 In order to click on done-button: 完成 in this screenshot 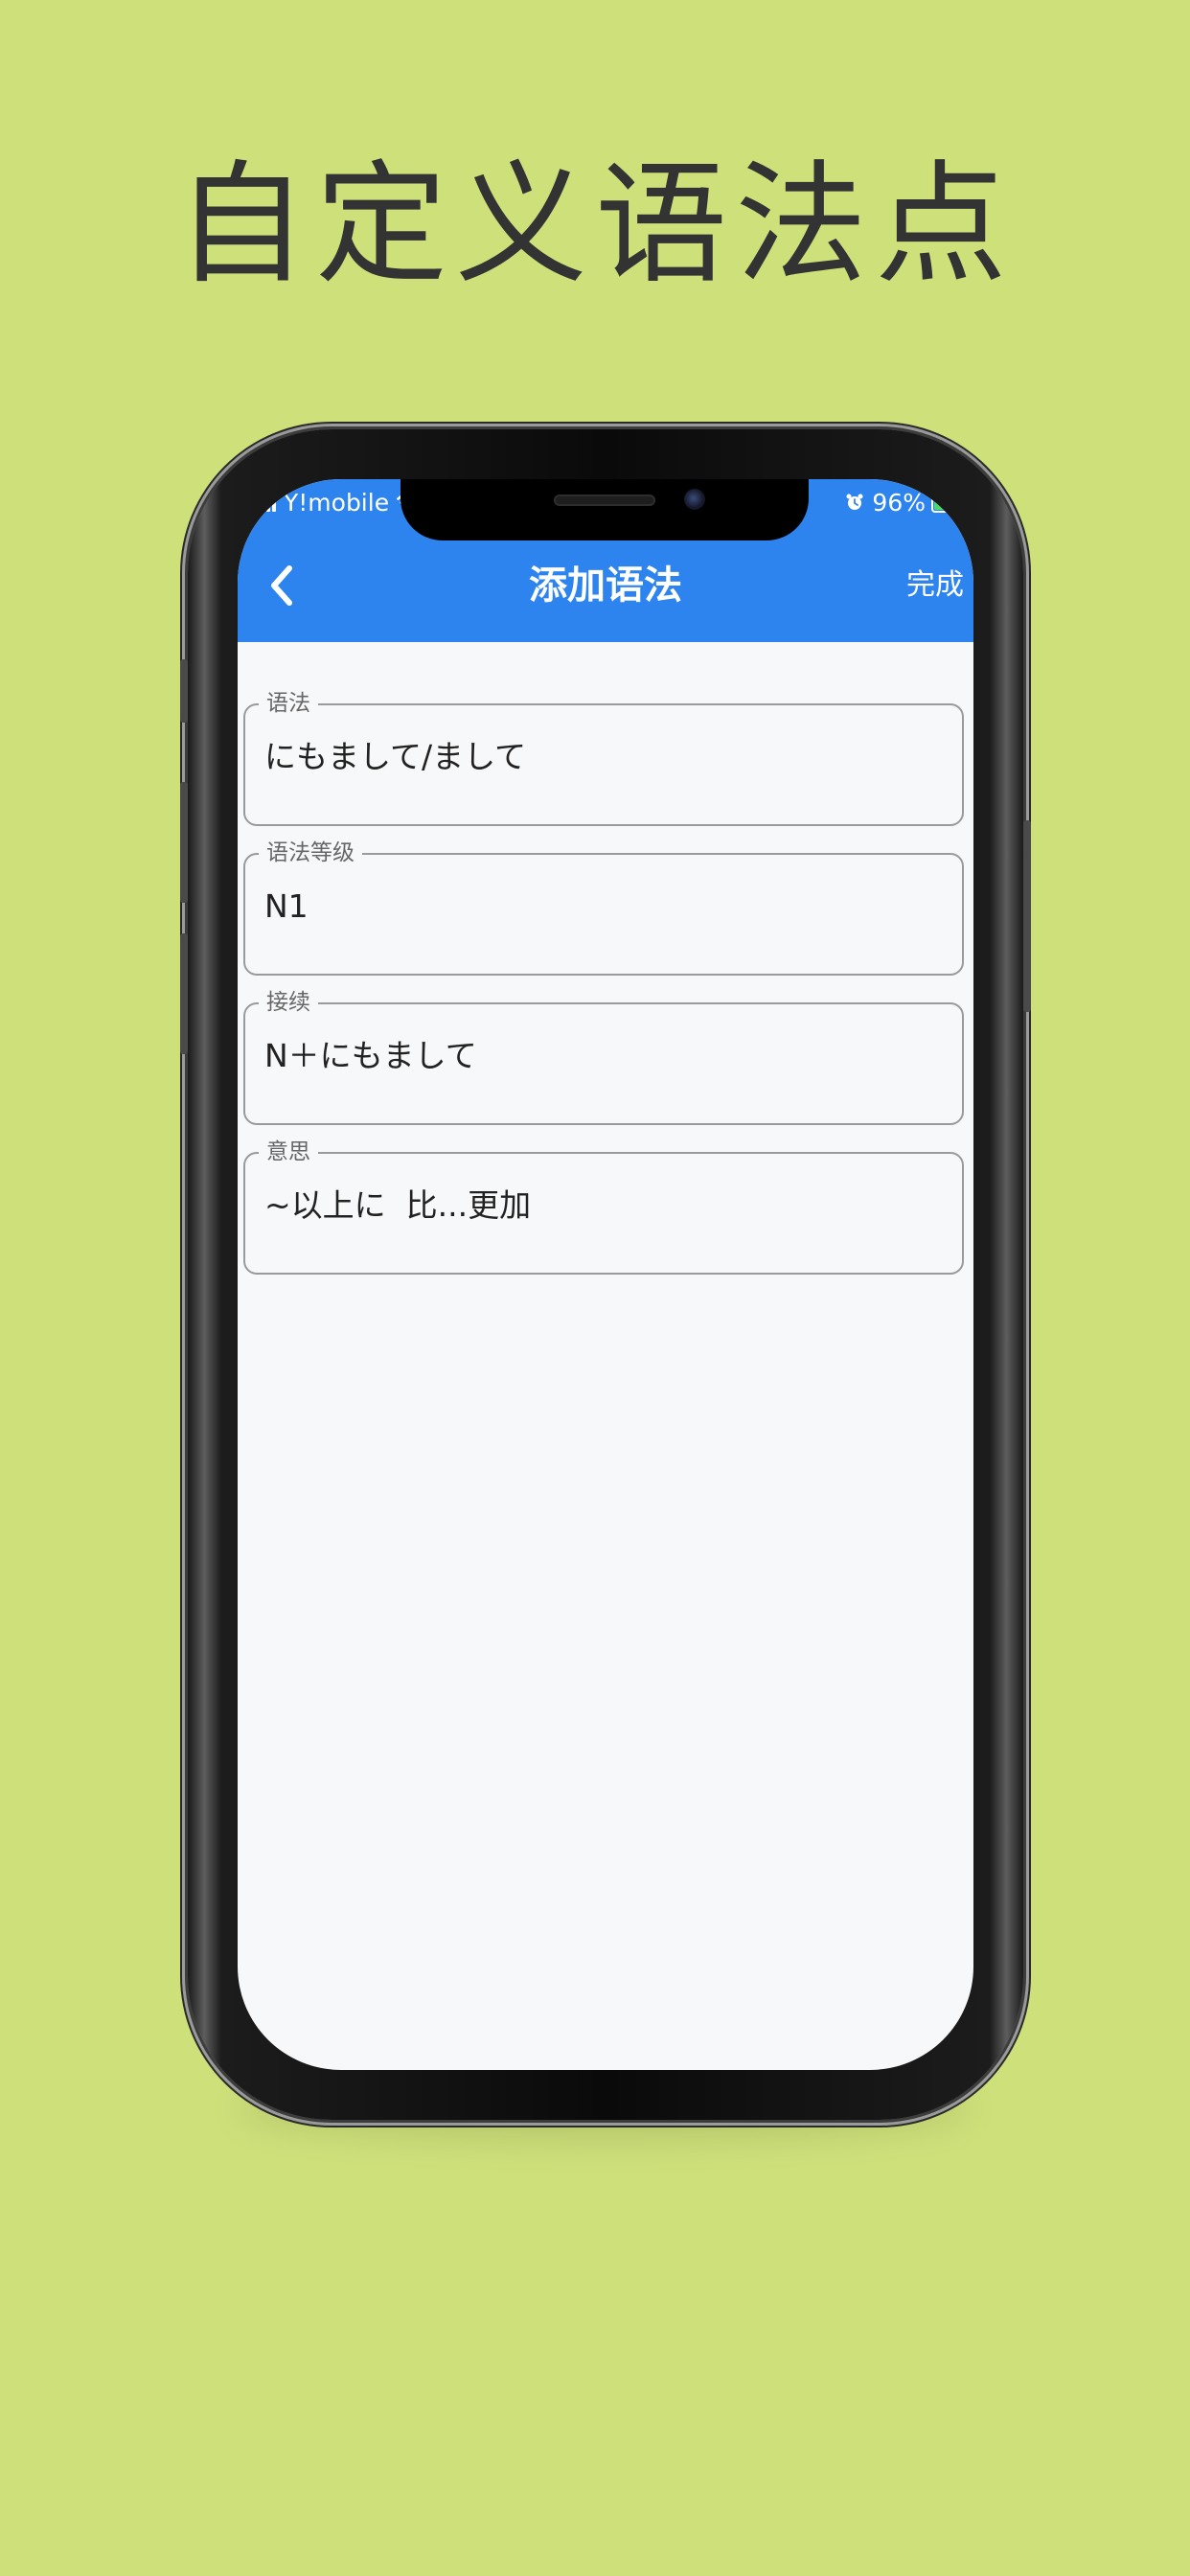, I will do `click(935, 585)`.